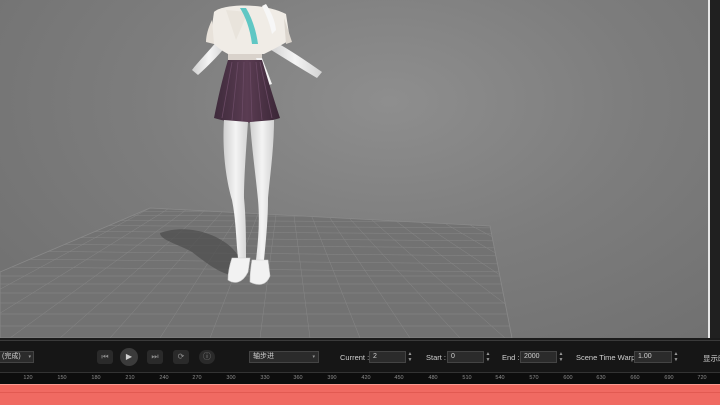  What do you see at coordinates (410, 357) in the screenshot?
I see `current-frame-stepper: ▲ ▼` at bounding box center [410, 357].